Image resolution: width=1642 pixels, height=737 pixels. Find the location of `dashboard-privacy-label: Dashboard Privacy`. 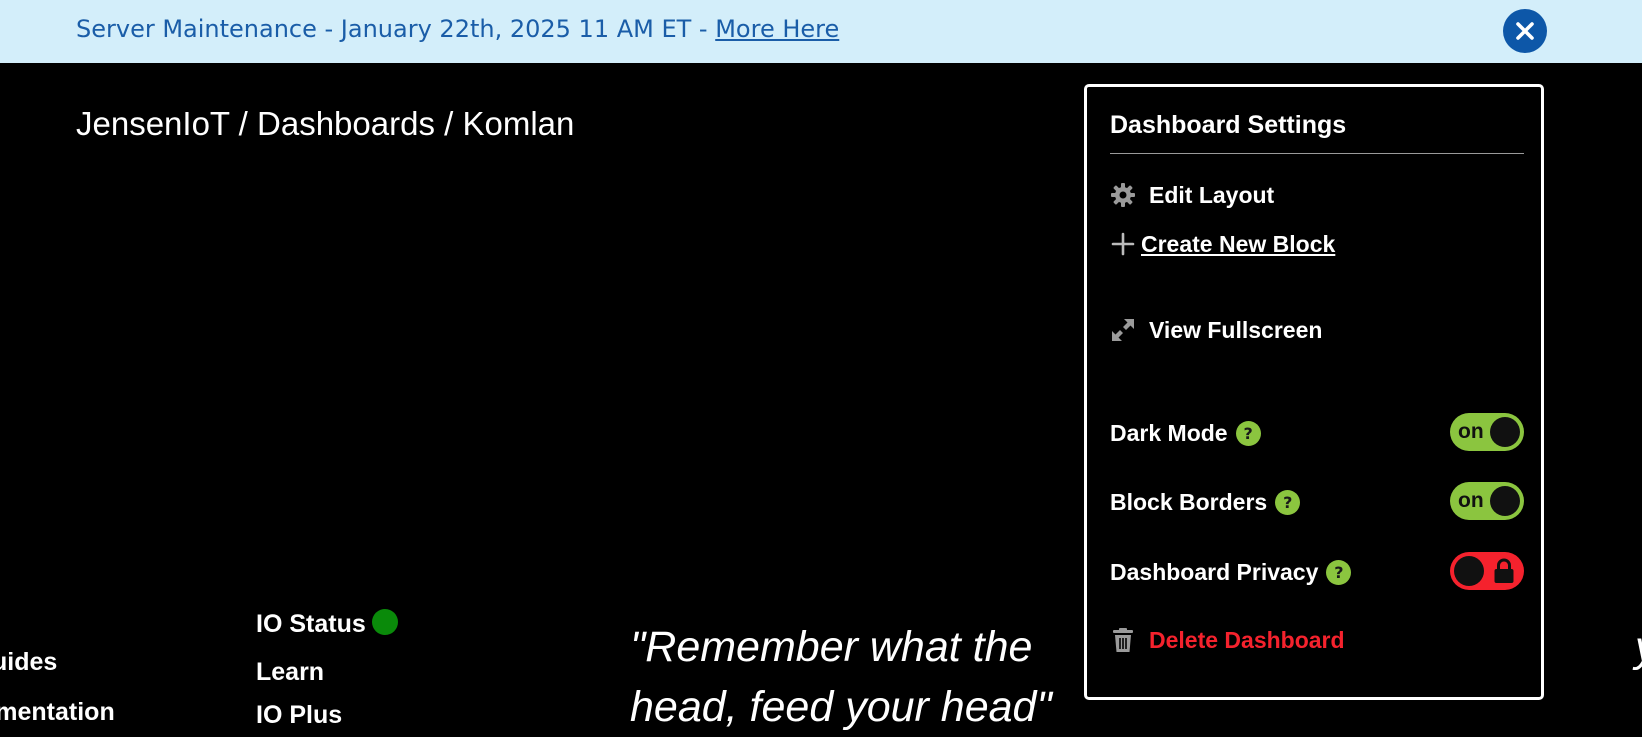

dashboard-privacy-label: Dashboard Privacy is located at coordinates (1214, 572).